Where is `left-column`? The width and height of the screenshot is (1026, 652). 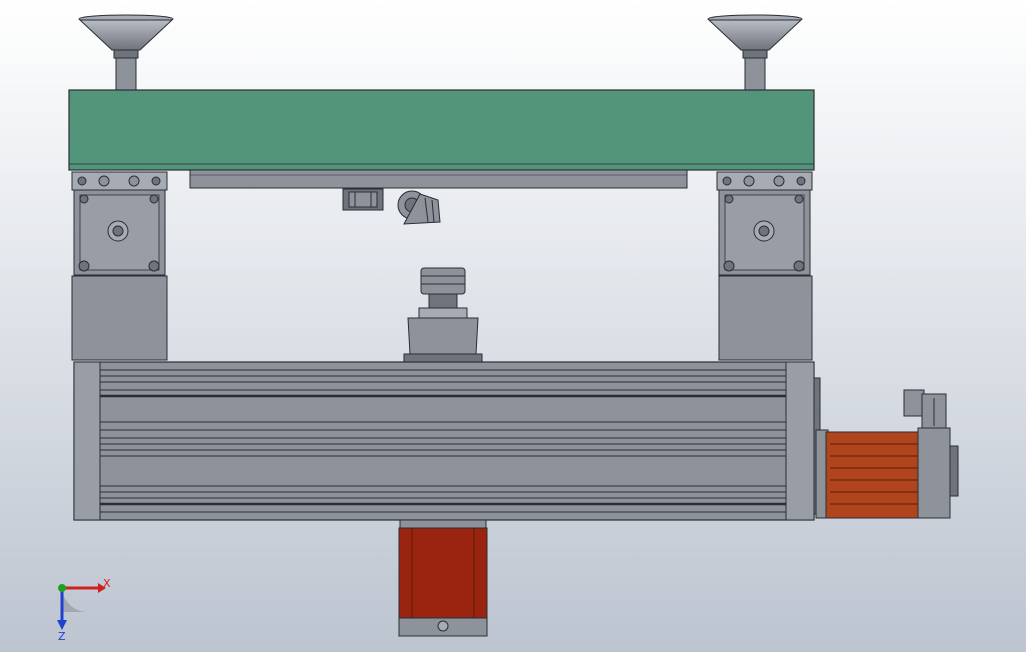 left-column is located at coordinates (119, 266).